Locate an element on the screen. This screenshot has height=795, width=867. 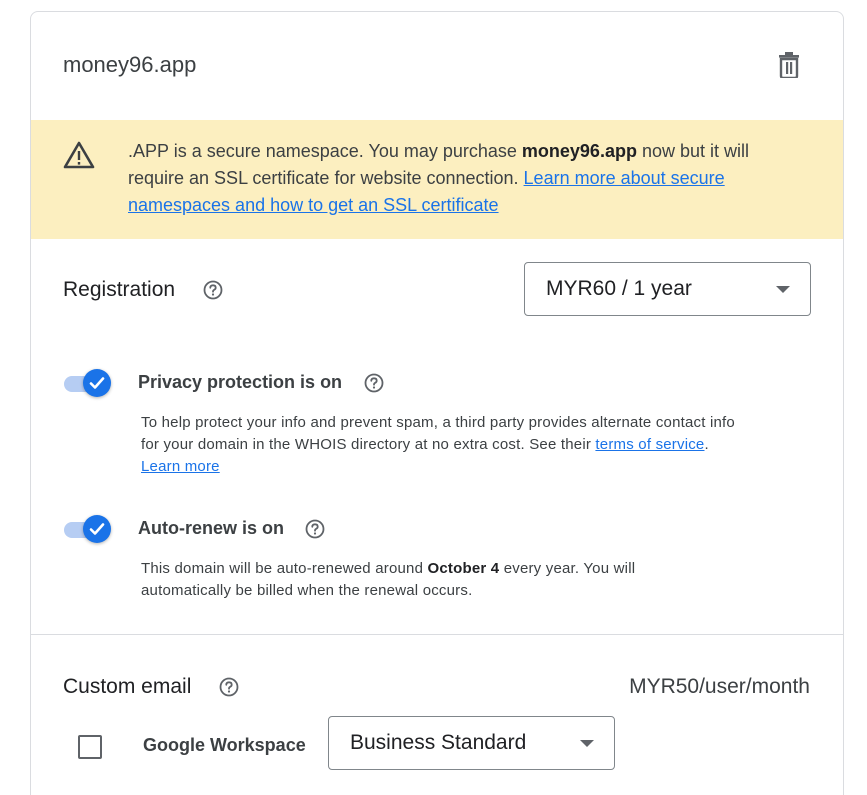
privacy-learn-more-link: Learn more is located at coordinates (180, 466).